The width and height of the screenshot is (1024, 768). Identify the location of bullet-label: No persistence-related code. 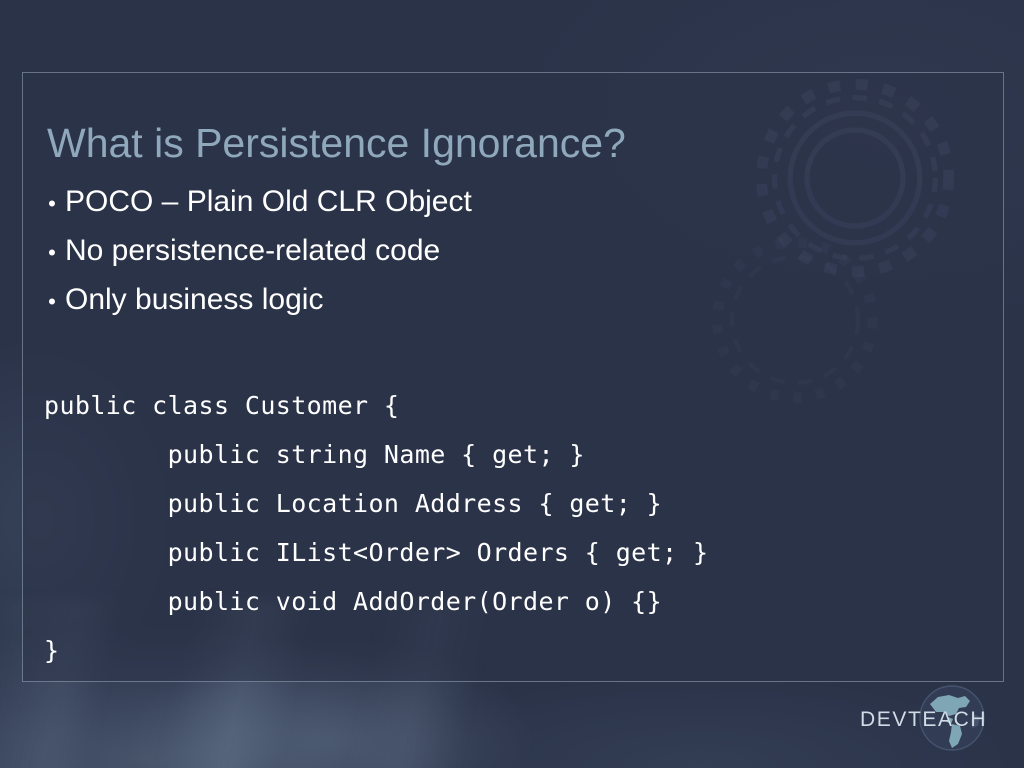
(253, 250).